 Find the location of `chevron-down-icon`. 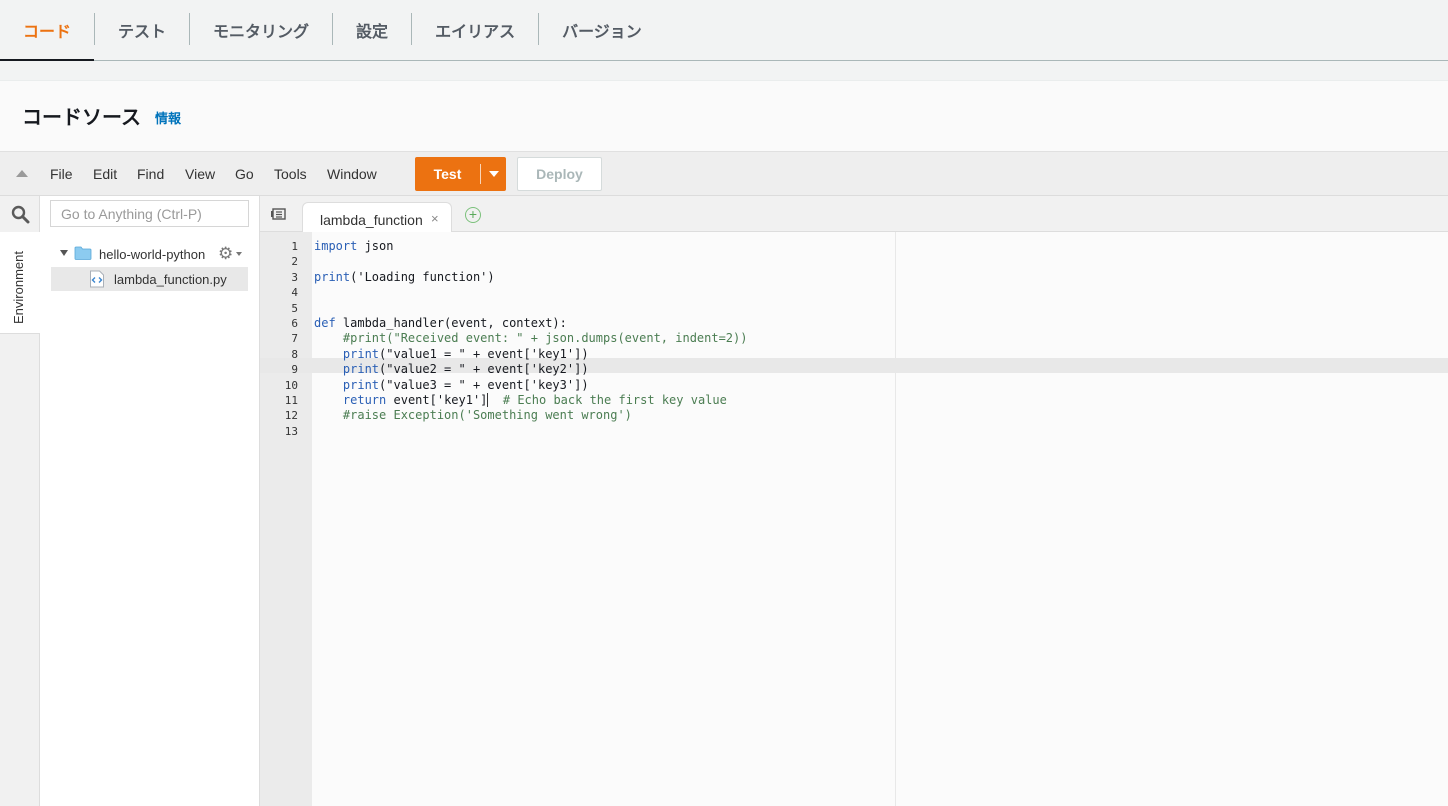

chevron-down-icon is located at coordinates (239, 254).